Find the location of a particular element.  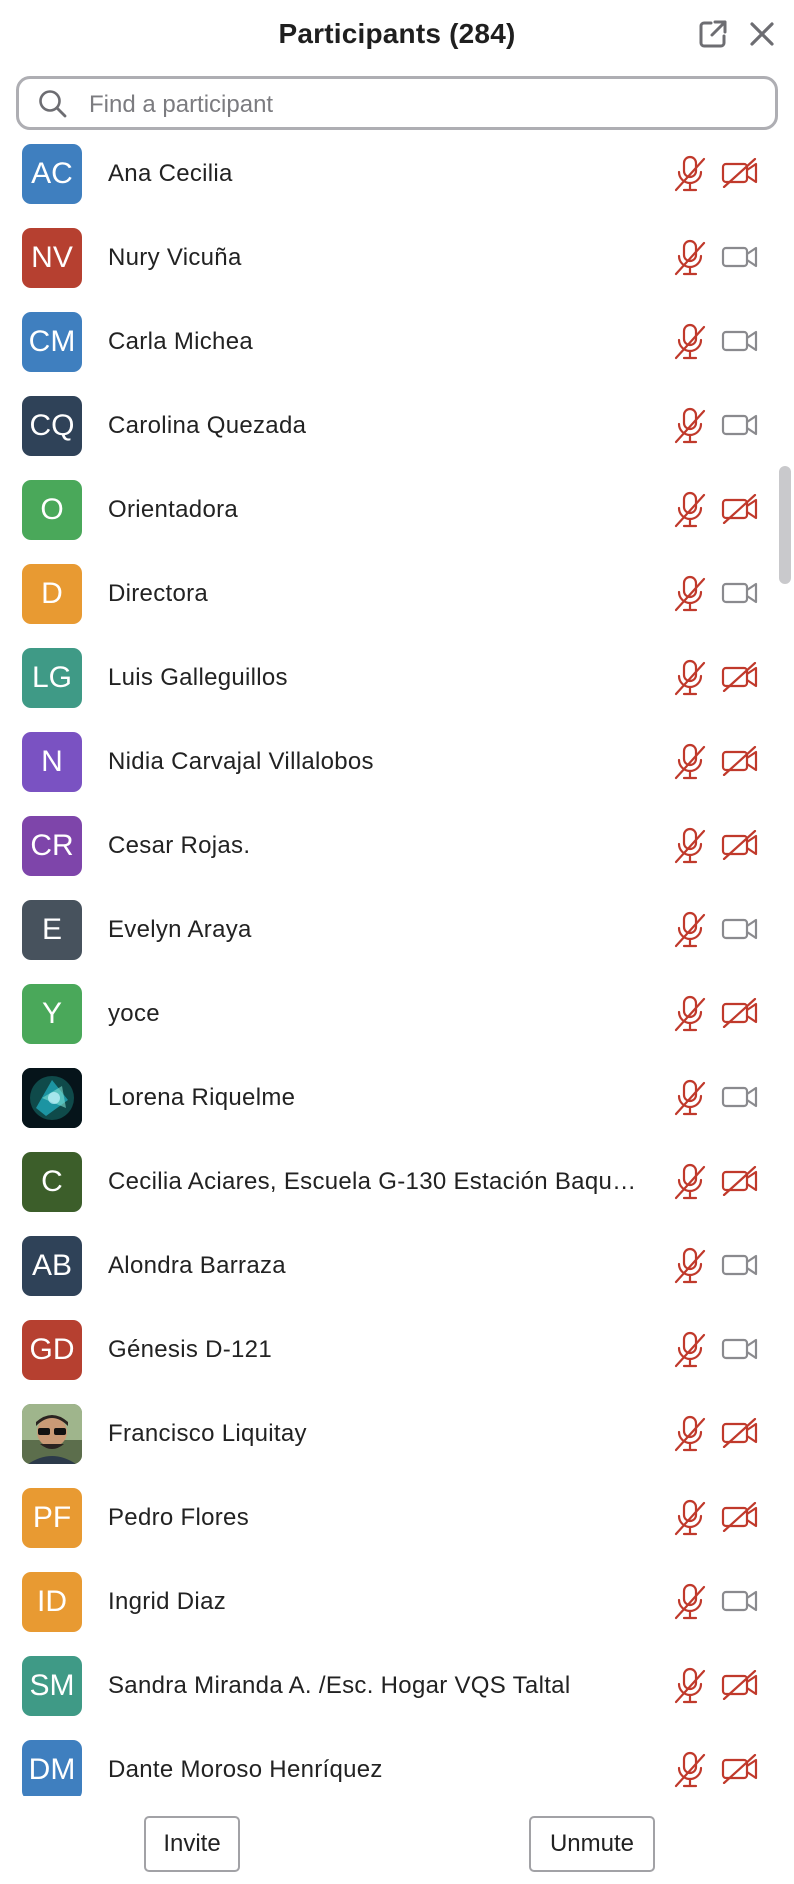

search-field is located at coordinates (397, 103).